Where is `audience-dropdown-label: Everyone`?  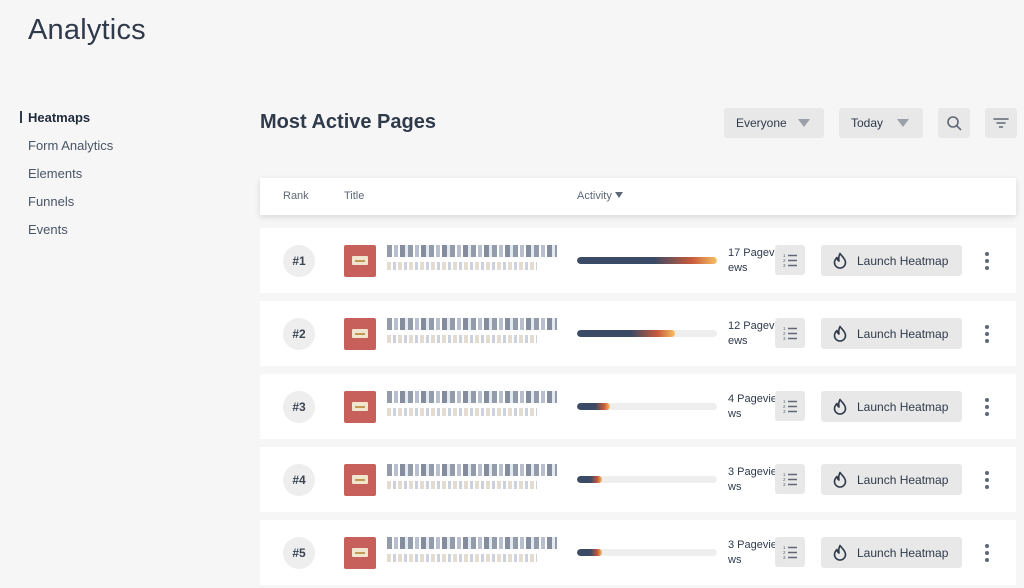
audience-dropdown-label: Everyone is located at coordinates (761, 123).